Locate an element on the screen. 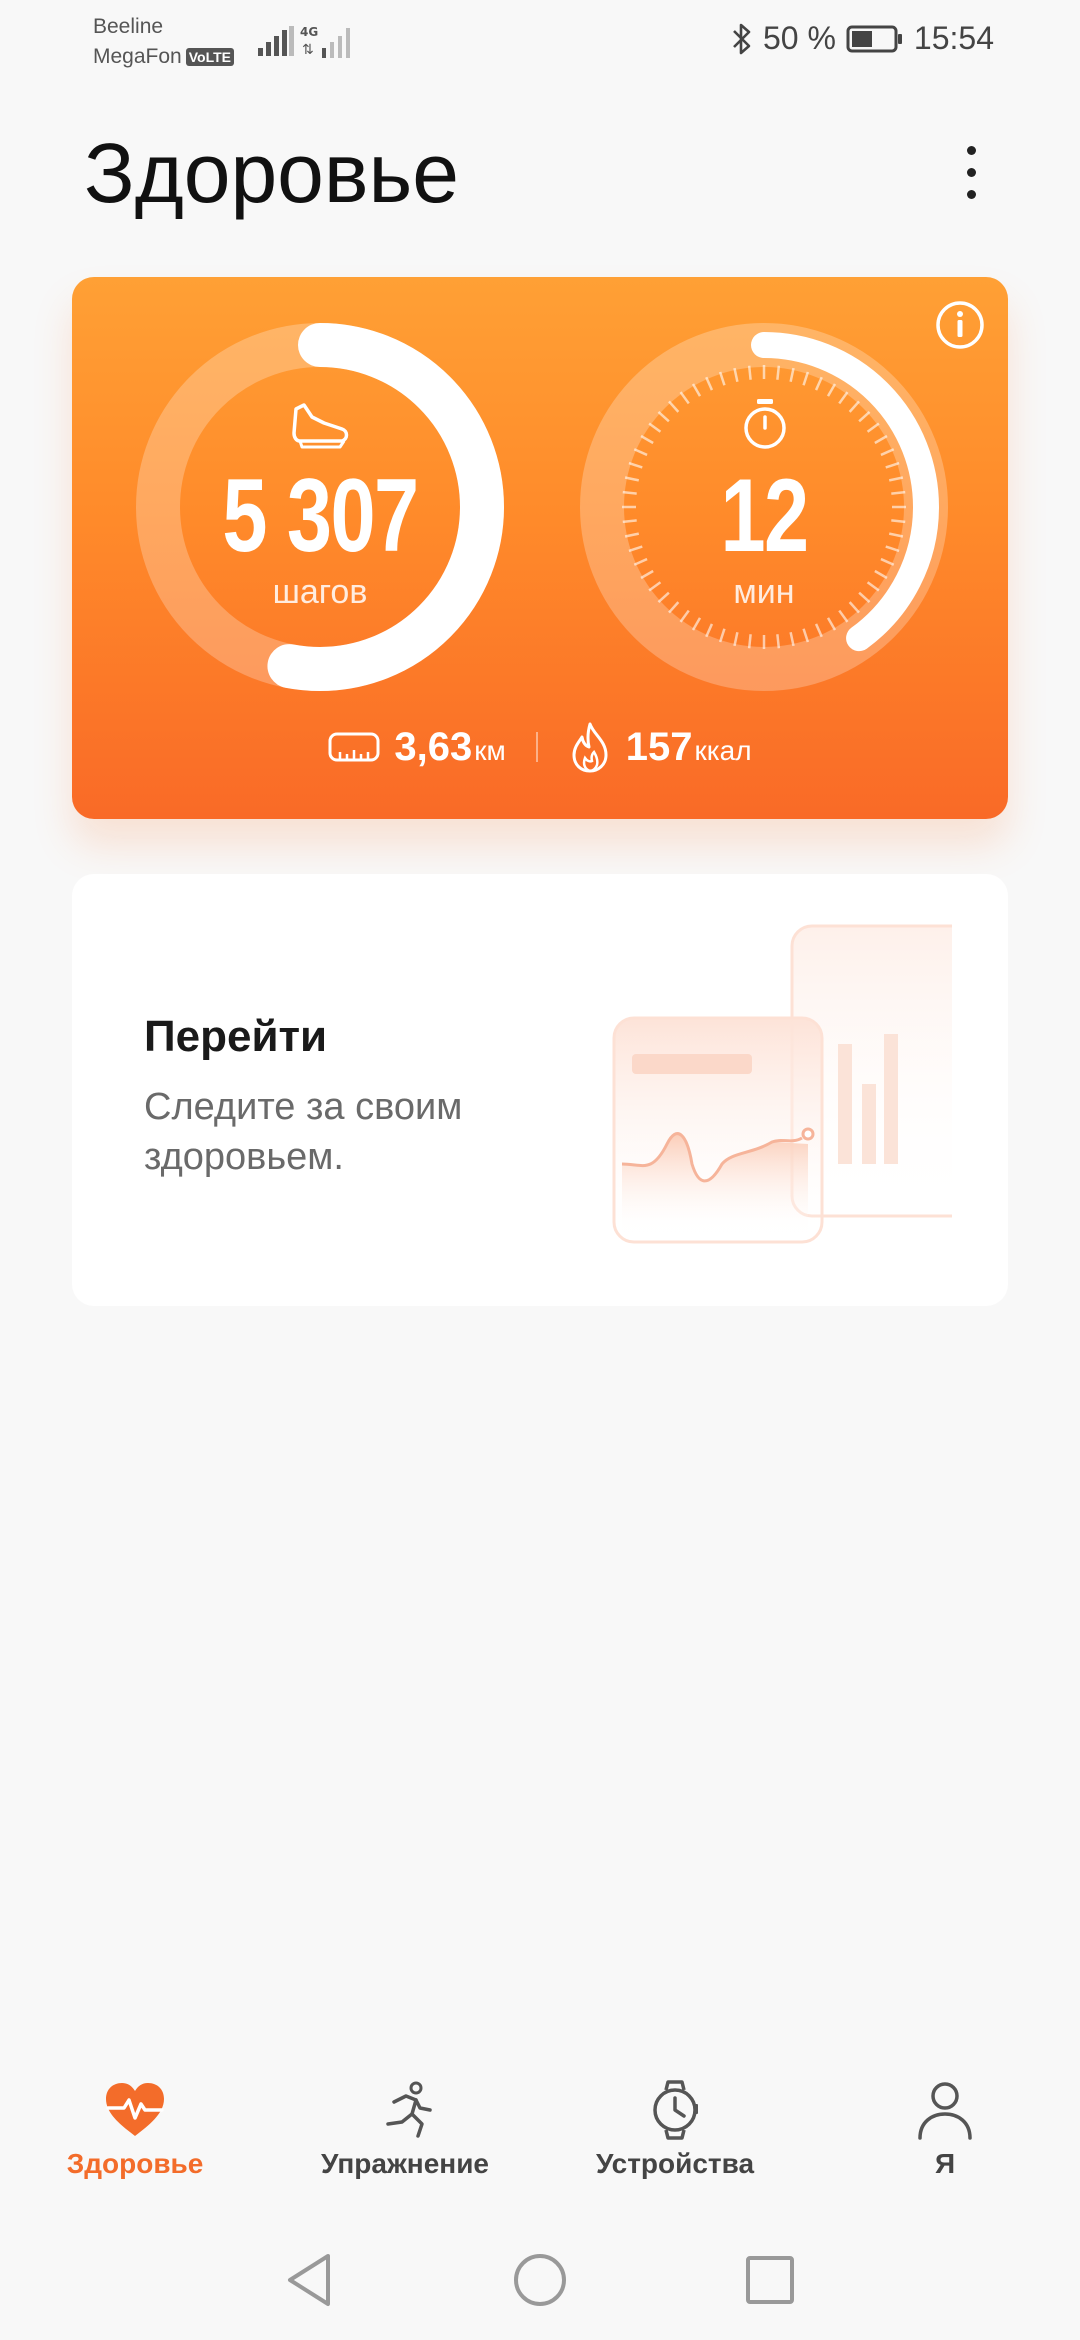 Image resolution: width=1080 pixels, height=2340 pixels. carrier-info: Beeline MegaFon VoLTE is located at coordinates (163, 42).